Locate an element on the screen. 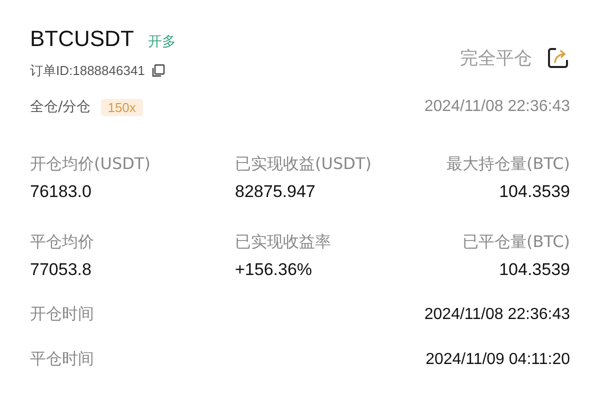 The image size is (600, 400). time-label: 开仓时间 is located at coordinates (62, 314).